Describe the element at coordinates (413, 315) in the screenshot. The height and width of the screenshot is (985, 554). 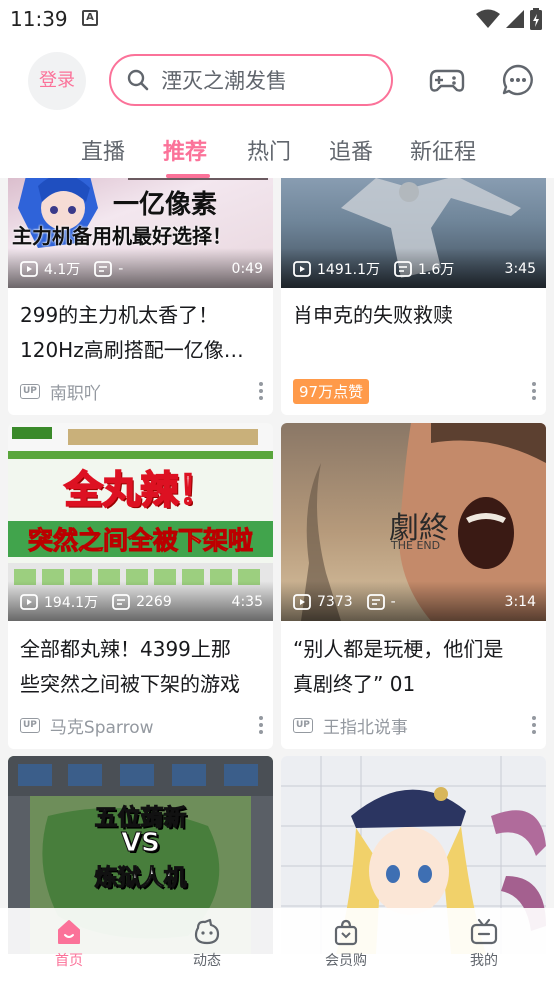
I see `video-title-line1: 肖申克的失败救赎` at that location.